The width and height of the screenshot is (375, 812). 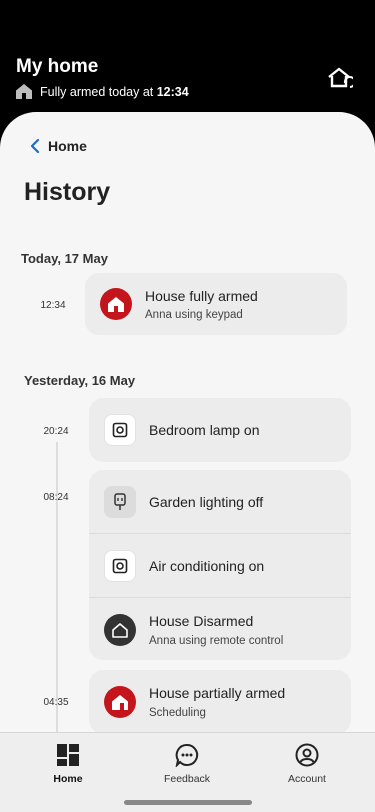 I want to click on page-title: History, so click(x=67, y=192).